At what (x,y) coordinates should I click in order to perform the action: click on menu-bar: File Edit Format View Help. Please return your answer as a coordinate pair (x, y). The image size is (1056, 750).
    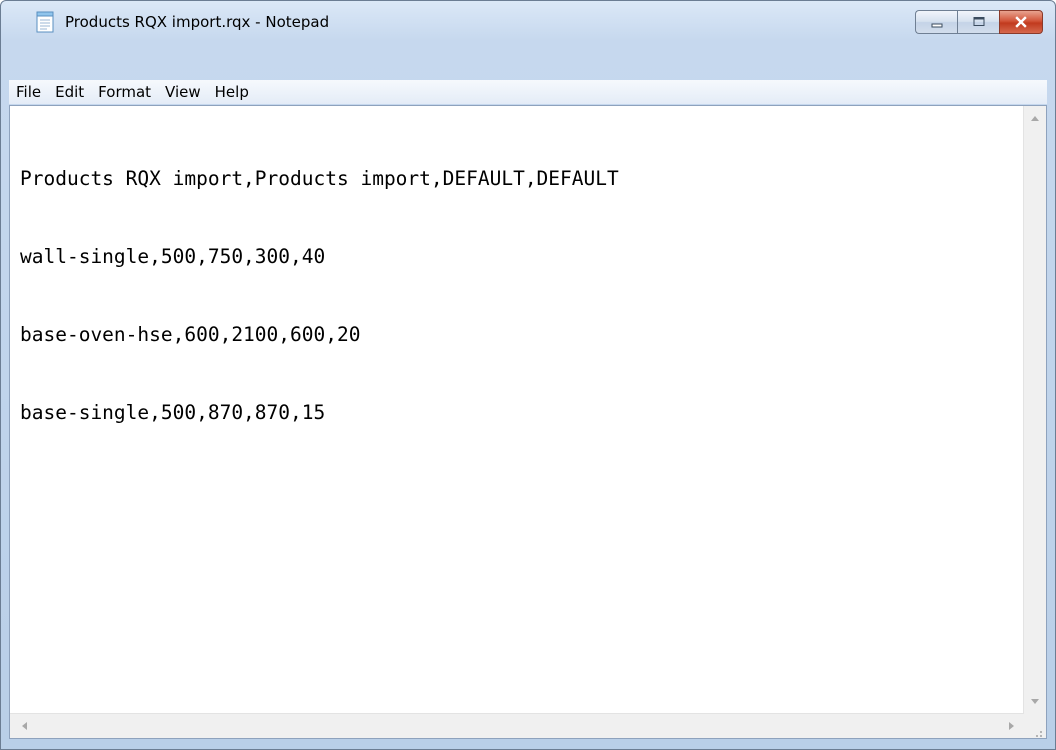
    Looking at the image, I should click on (528, 92).